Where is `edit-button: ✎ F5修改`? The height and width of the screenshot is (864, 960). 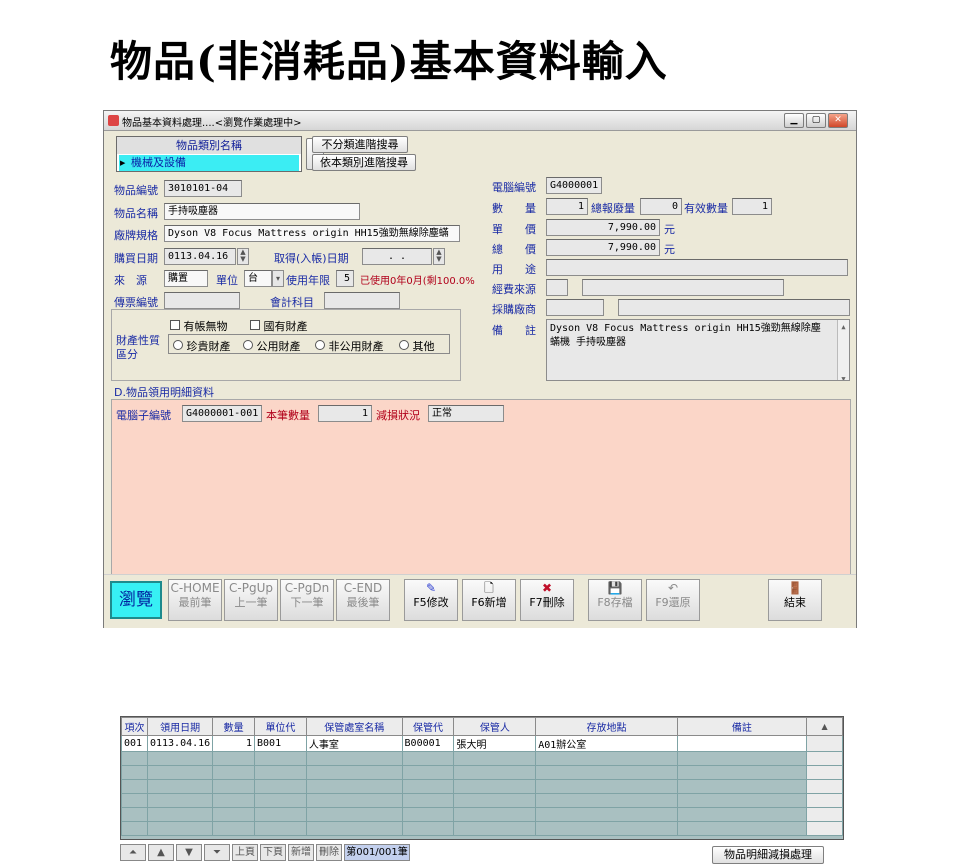 edit-button: ✎ F5修改 is located at coordinates (431, 600).